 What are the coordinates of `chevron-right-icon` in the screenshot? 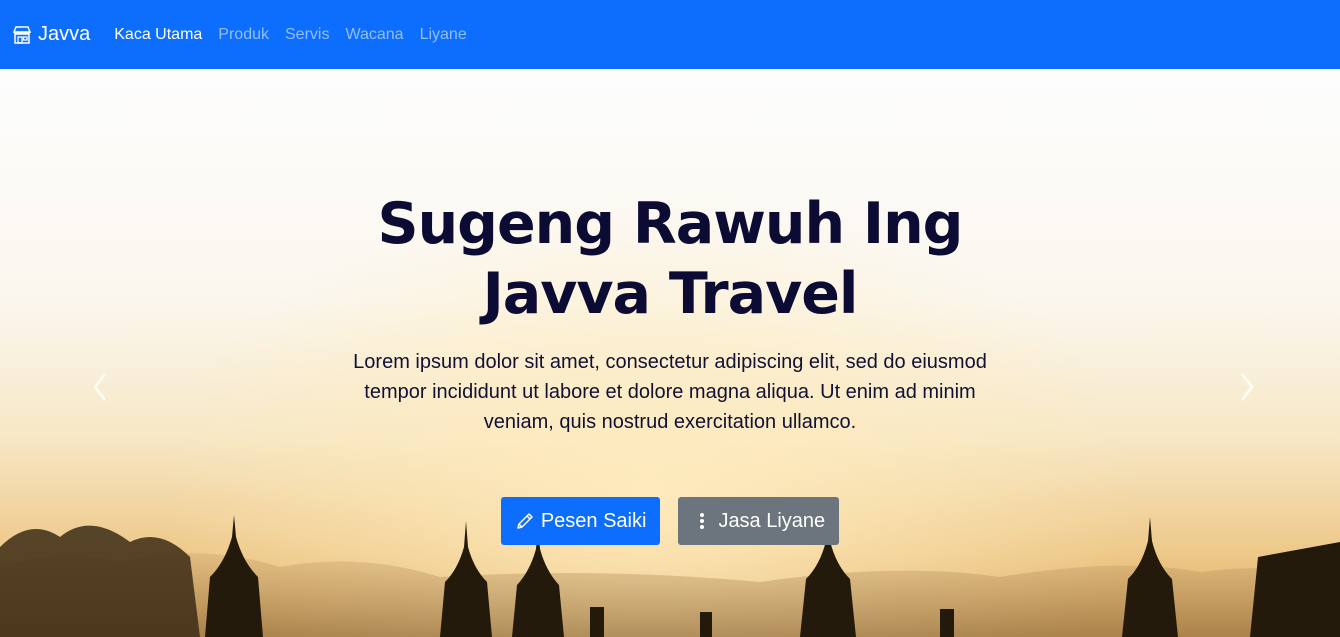 It's located at (1247, 389).